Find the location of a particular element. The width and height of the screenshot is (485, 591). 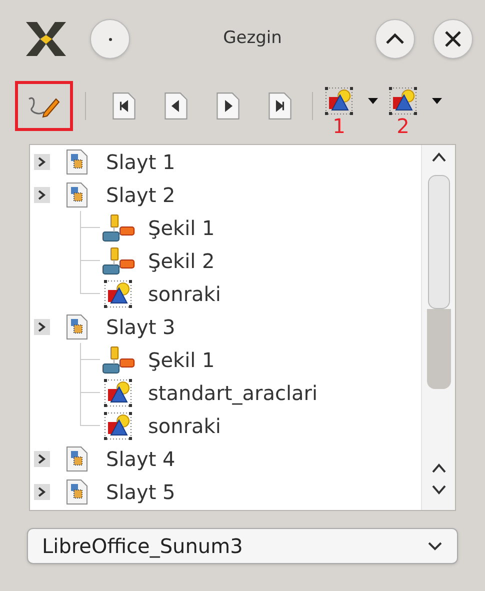

document-dropdown: LibreOffice_Sunum3 is located at coordinates (242, 546).